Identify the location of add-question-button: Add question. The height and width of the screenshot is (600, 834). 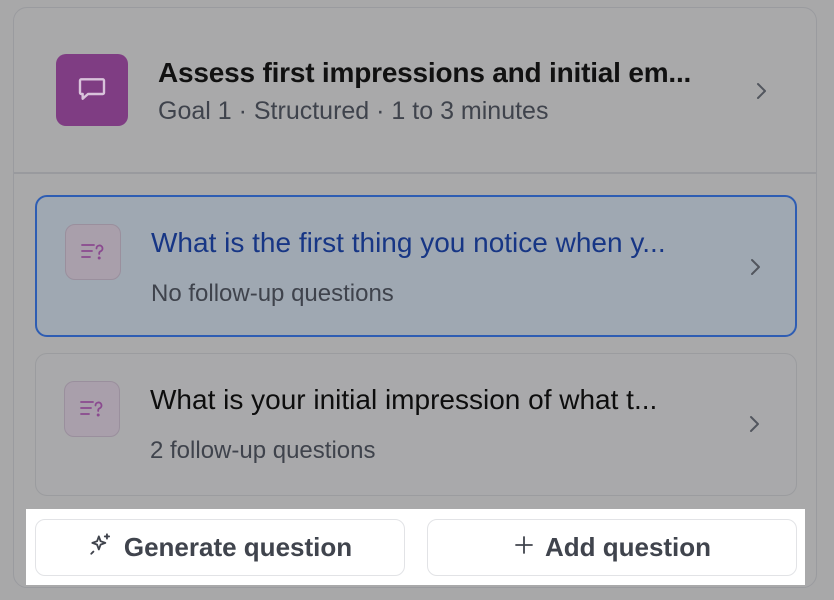
(612, 547).